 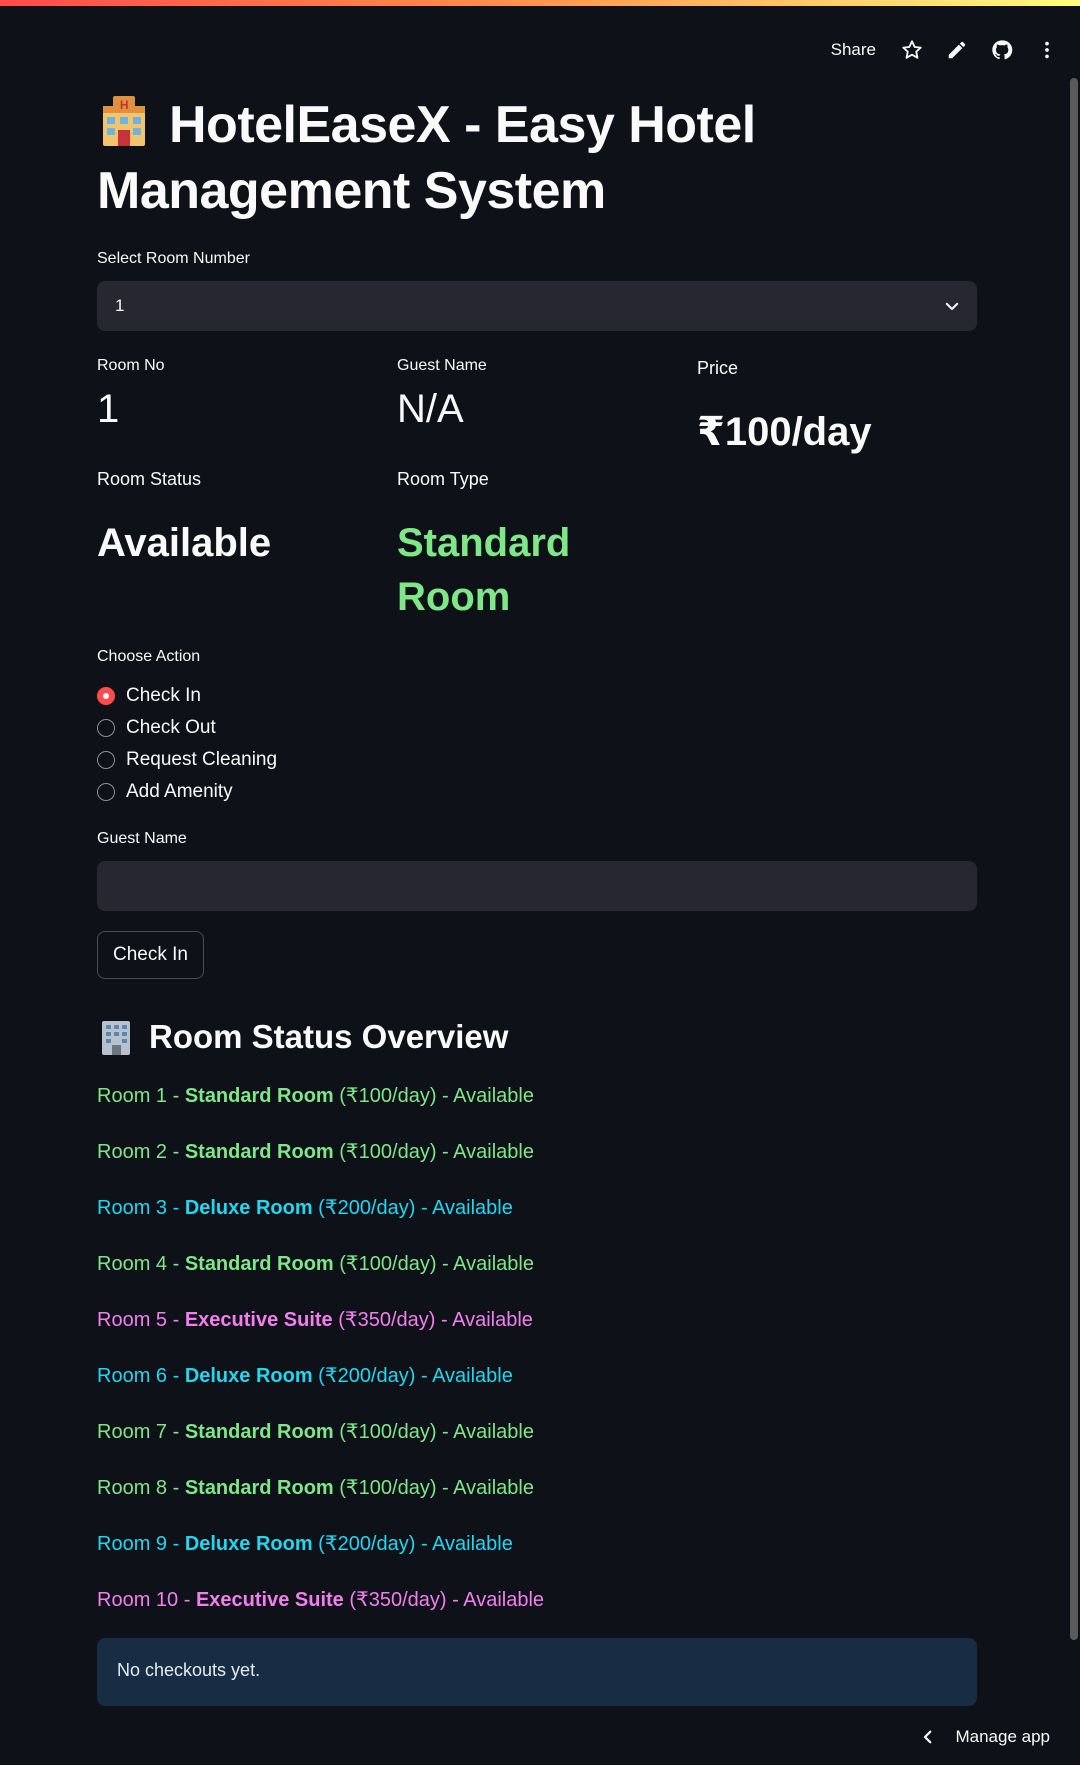 I want to click on guest-name-input-label: Guest Name, so click(x=142, y=838).